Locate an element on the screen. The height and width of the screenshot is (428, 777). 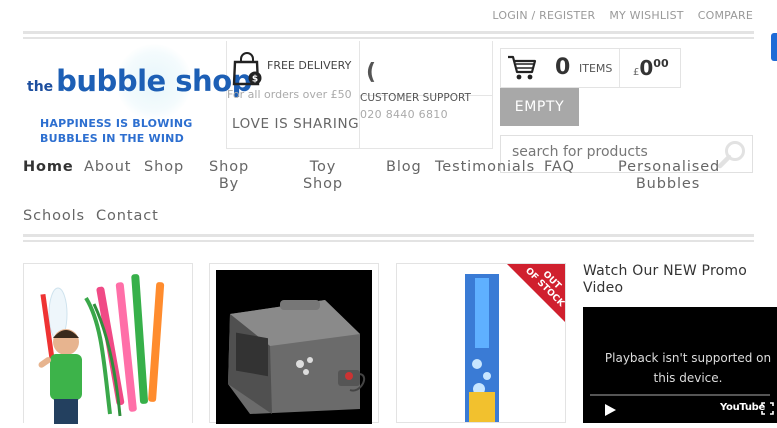
nav-shop-by-line: Shop is located at coordinates (229, 167).